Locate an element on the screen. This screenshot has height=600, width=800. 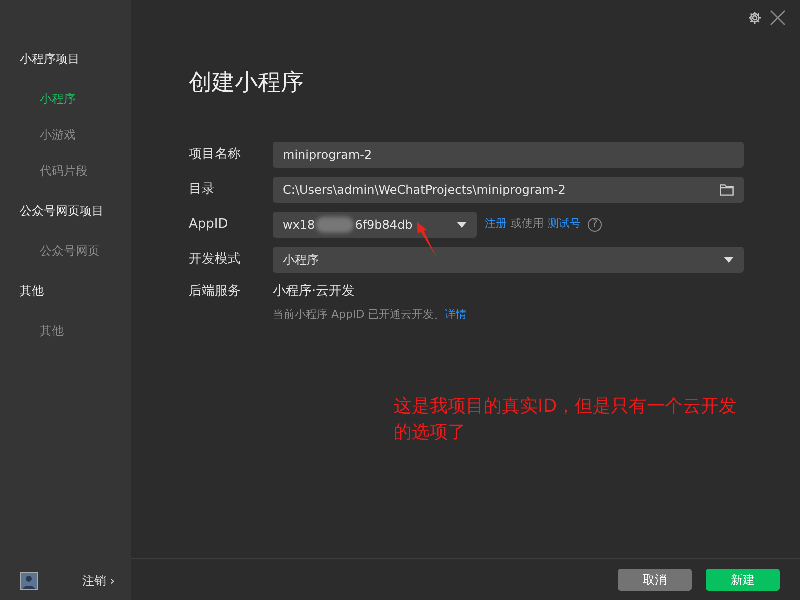
sidebar-item: 公众号网页 is located at coordinates (60, 251).